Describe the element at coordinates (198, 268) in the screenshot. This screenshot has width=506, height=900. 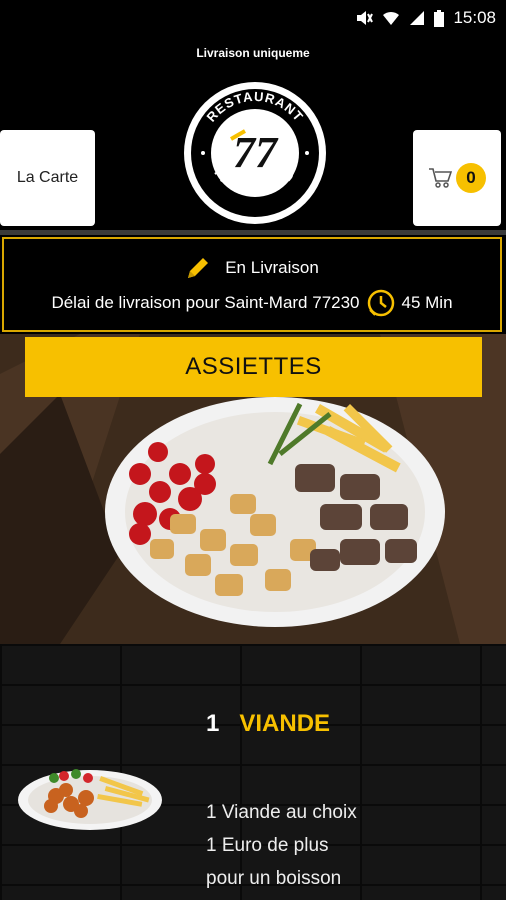
I see `pencil-icon` at that location.